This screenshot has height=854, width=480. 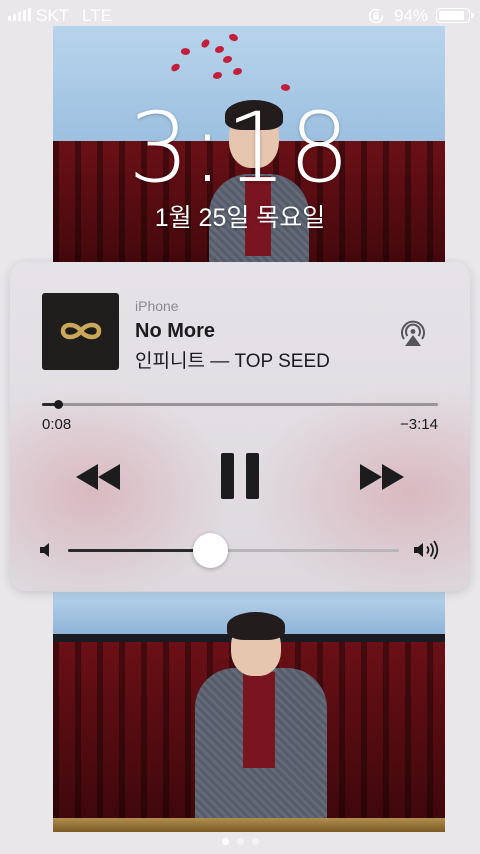 I want to click on album-artwork, so click(x=80, y=331).